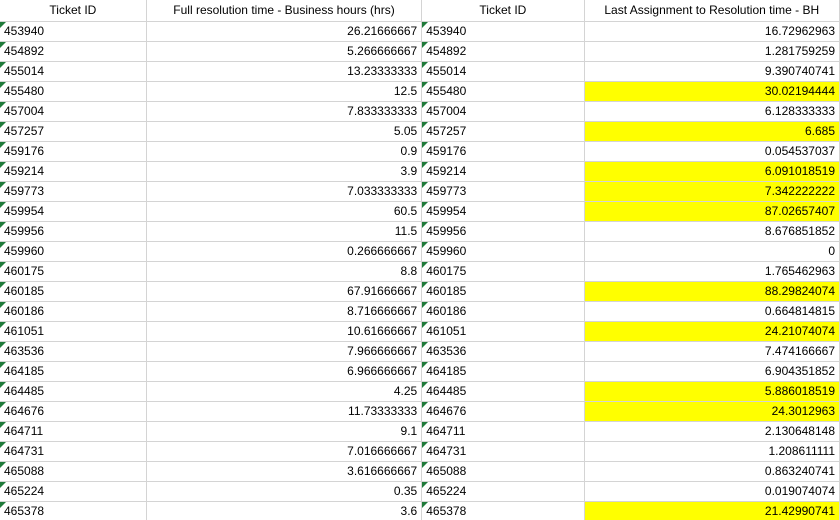 Image resolution: width=840 pixels, height=520 pixels. Describe the element at coordinates (284, 151) in the screenshot. I see `cell-full-resolution-time: 0.9` at that location.